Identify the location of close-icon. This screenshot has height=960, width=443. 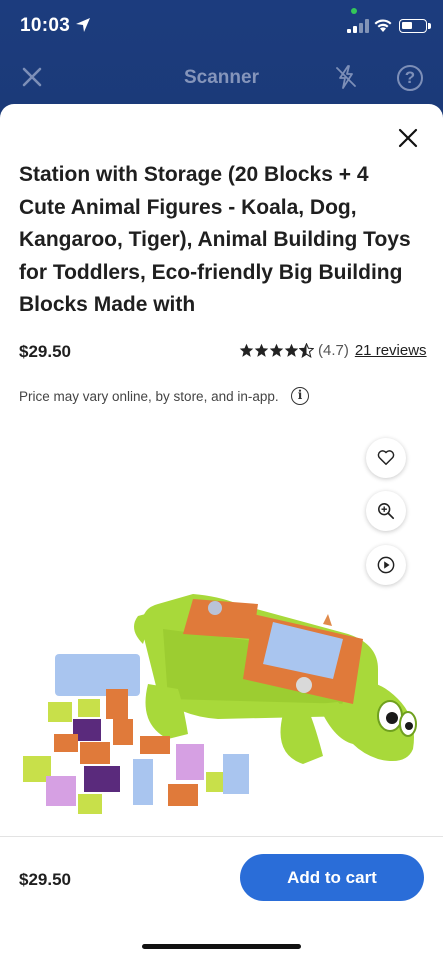
(408, 138).